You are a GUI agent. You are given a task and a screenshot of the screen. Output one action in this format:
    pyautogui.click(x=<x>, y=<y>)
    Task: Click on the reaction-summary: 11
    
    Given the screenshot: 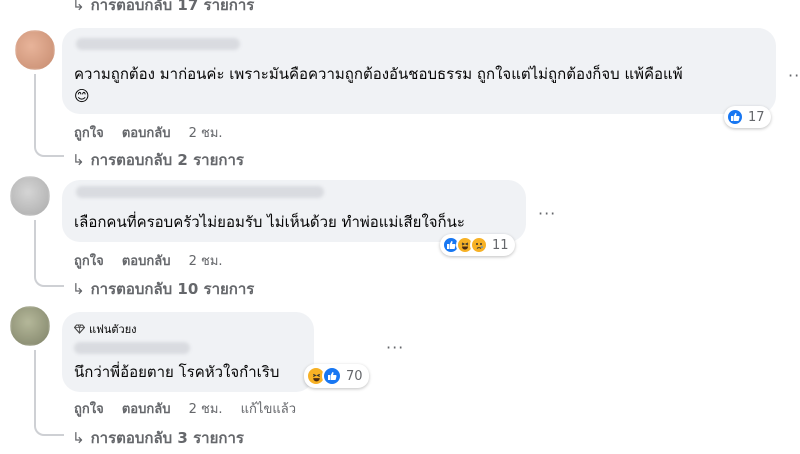 What is the action you would take?
    pyautogui.click(x=477, y=245)
    